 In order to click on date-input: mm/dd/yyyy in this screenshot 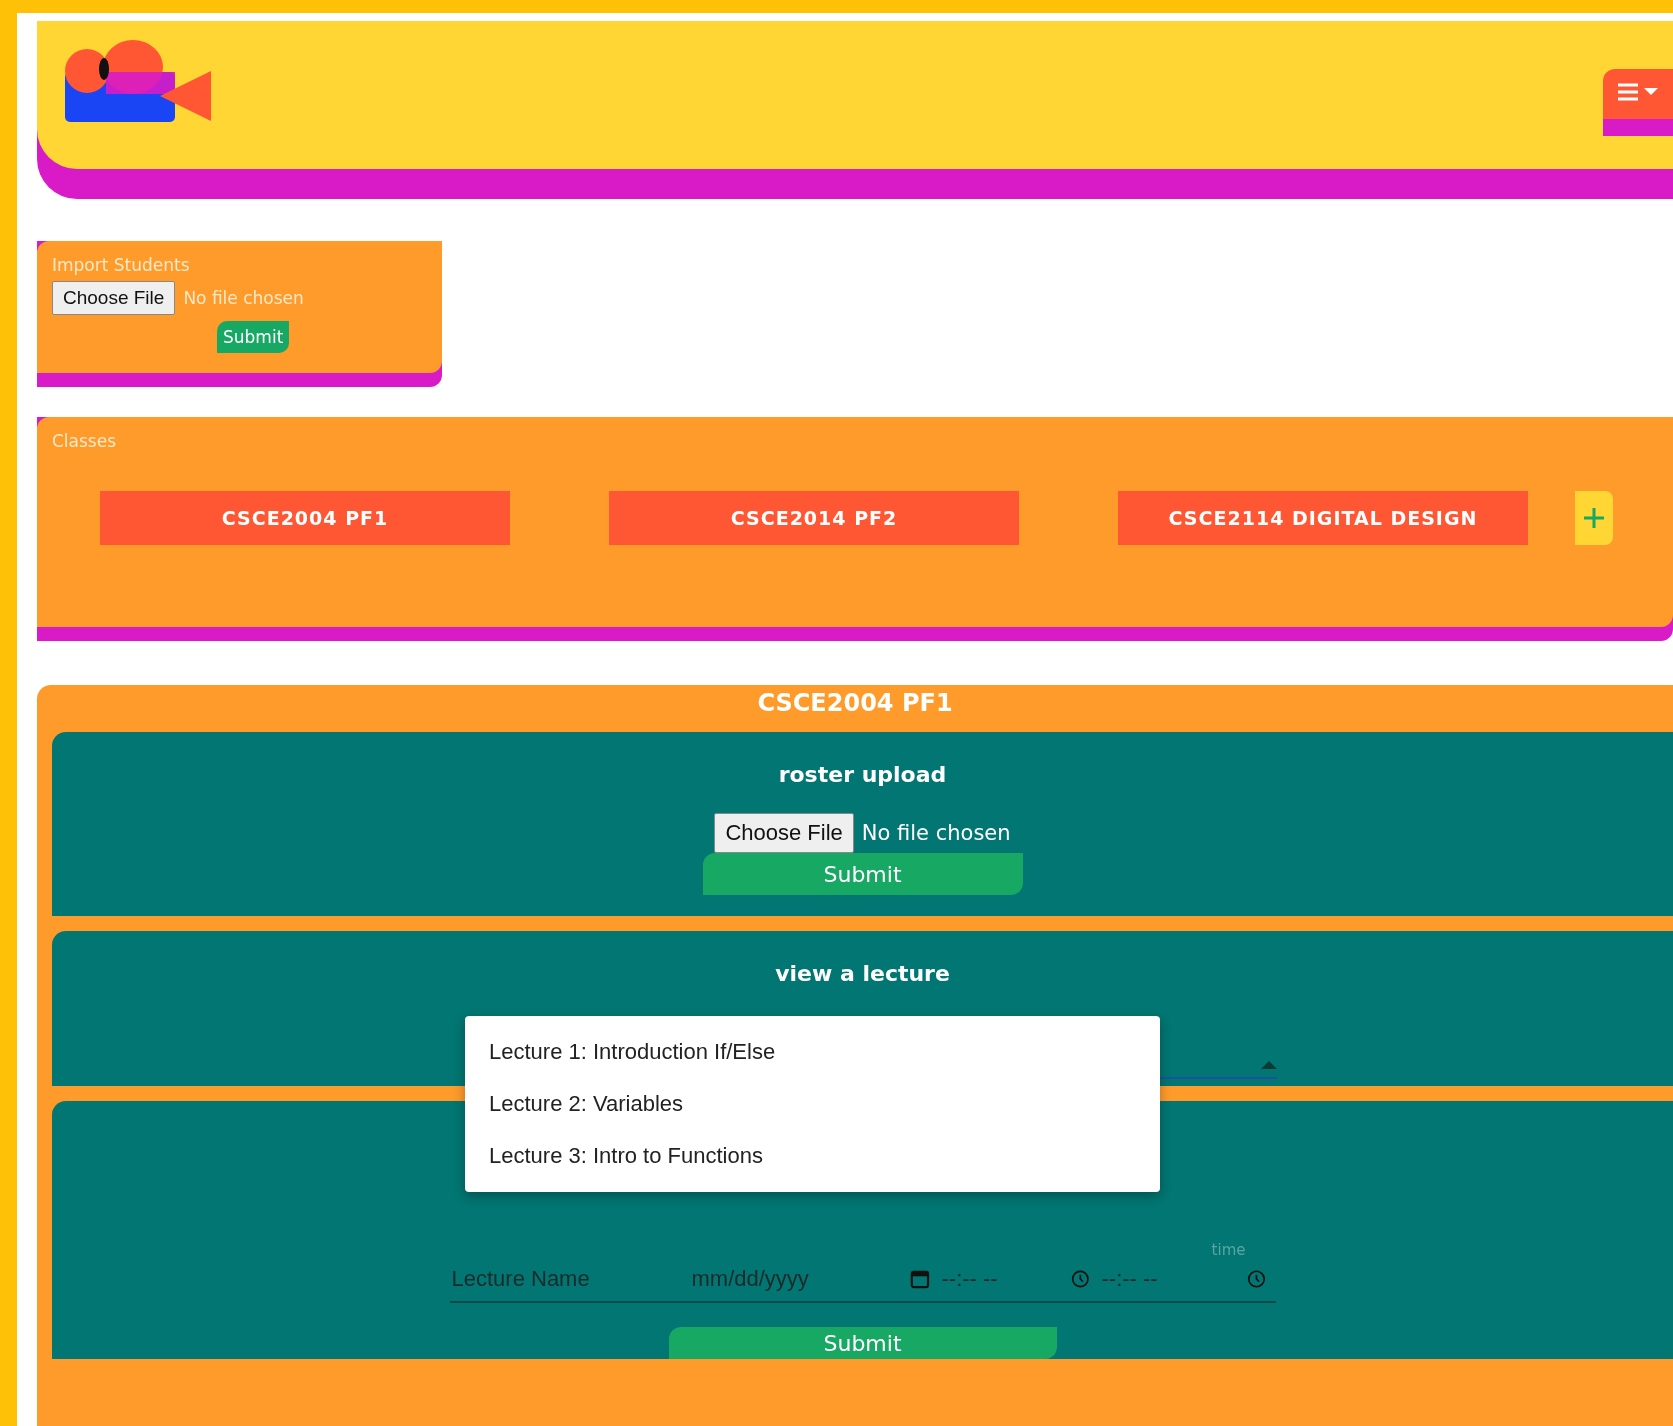, I will do `click(799, 1279)`.